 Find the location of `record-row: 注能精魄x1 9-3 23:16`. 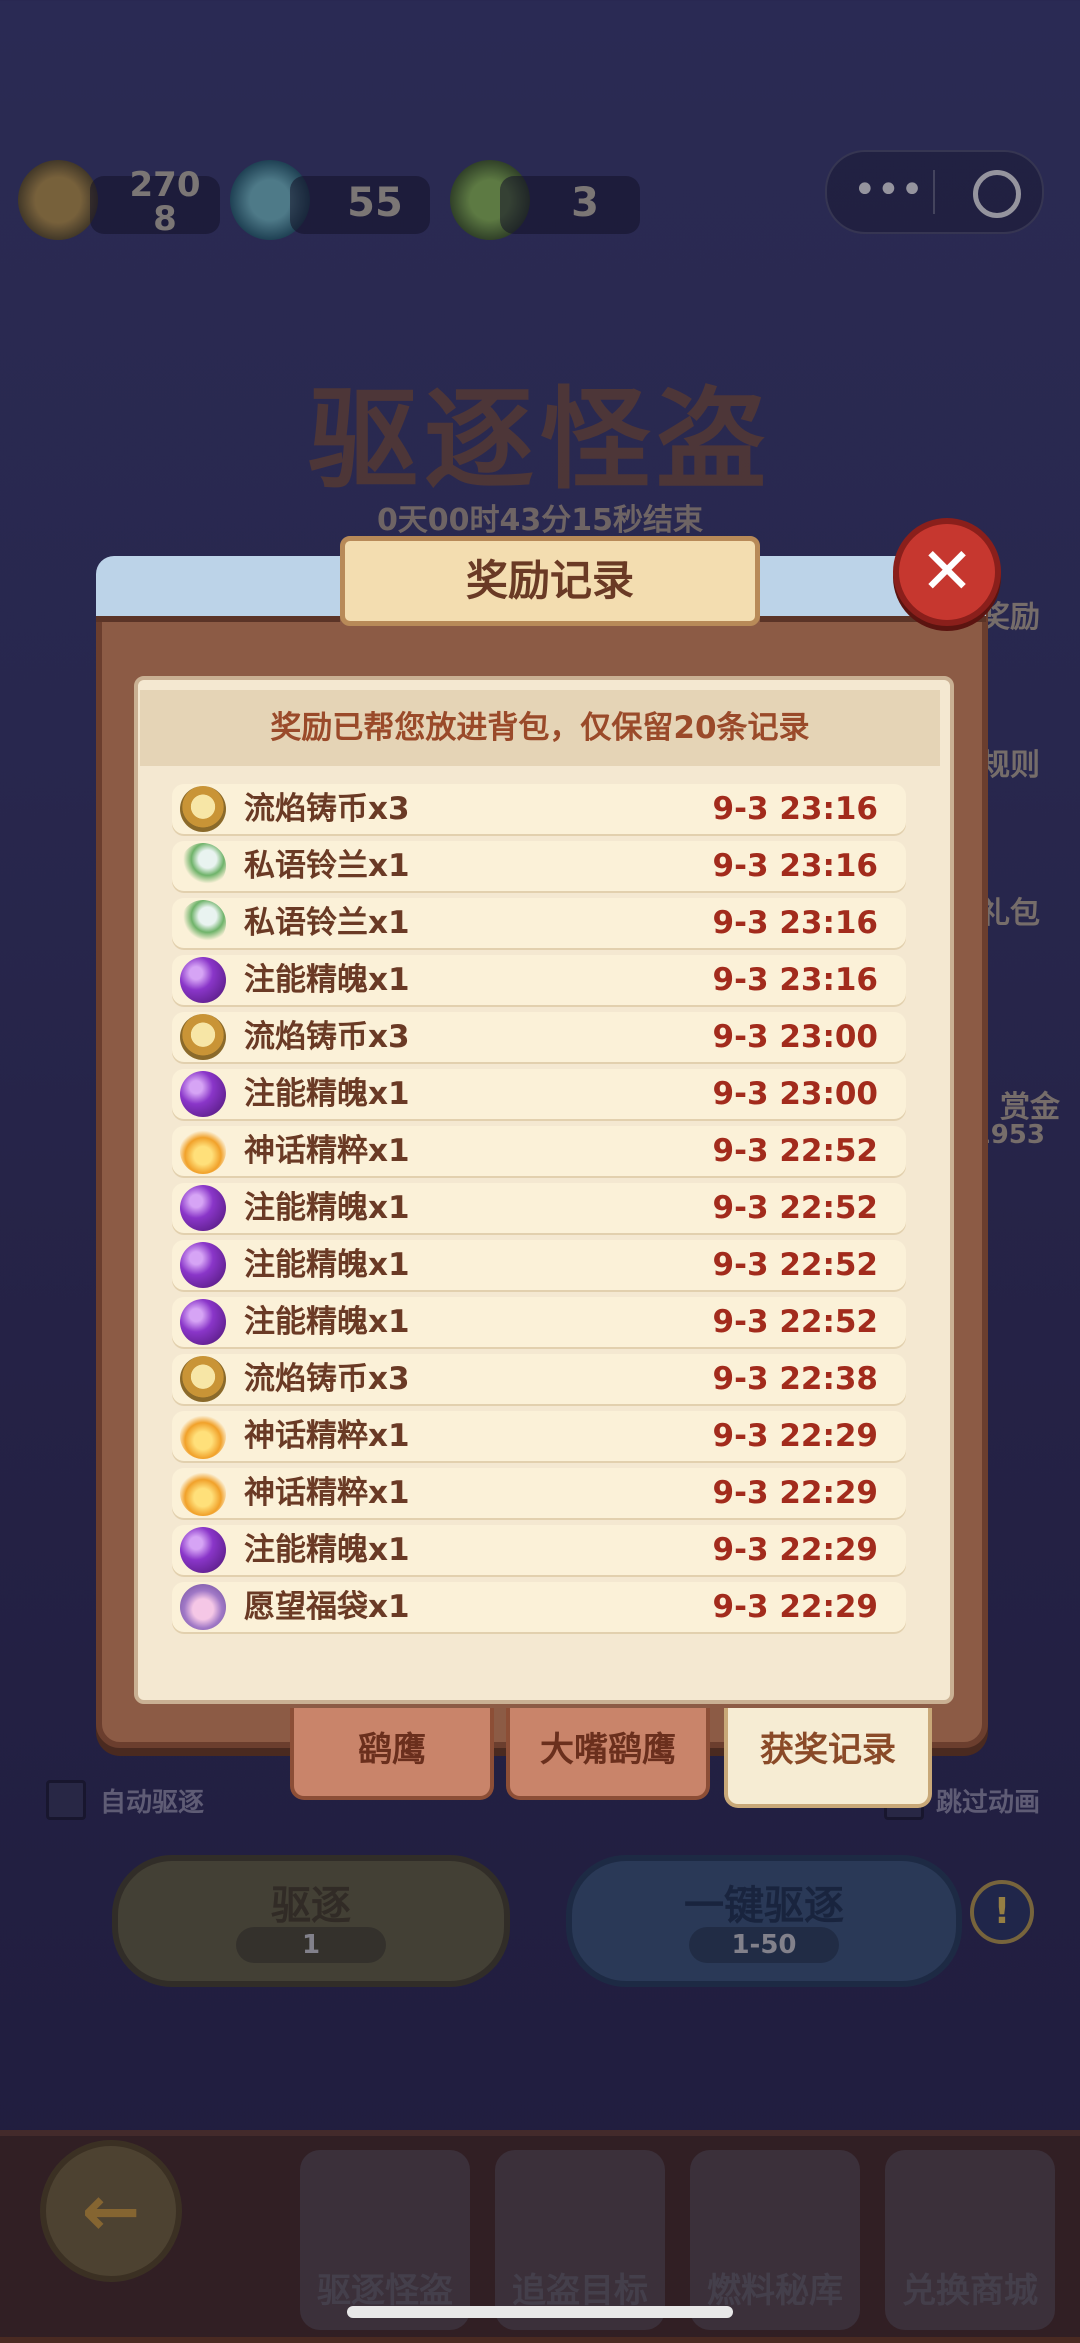

record-row: 注能精魄x1 9-3 23:16 is located at coordinates (539, 980).